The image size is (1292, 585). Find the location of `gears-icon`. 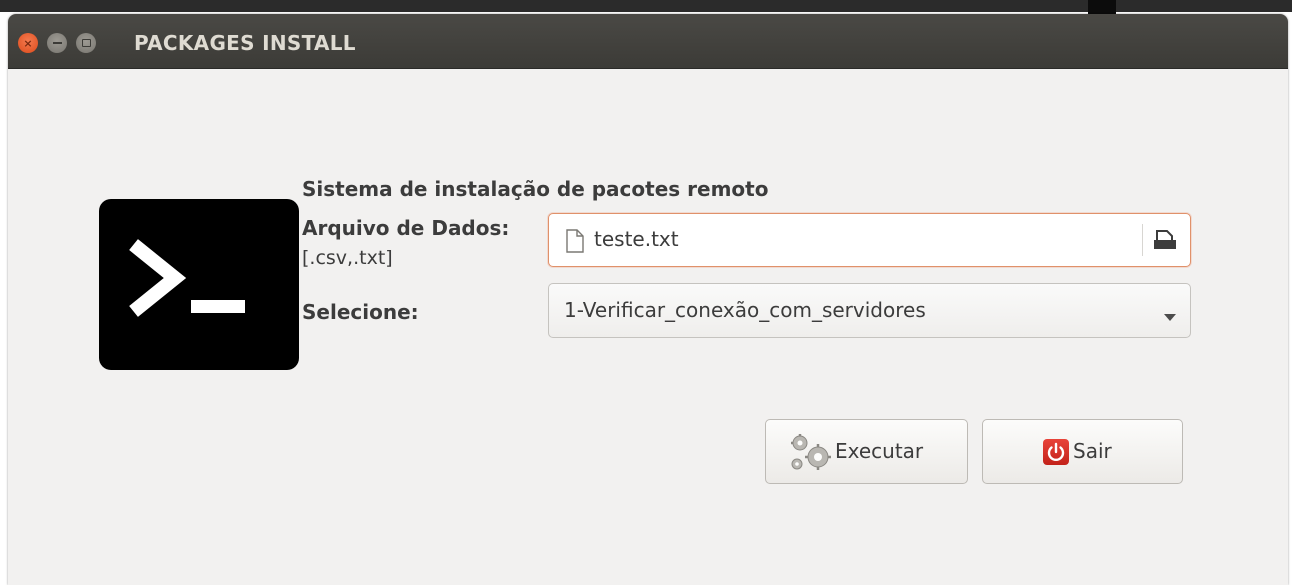

gears-icon is located at coordinates (810, 453).